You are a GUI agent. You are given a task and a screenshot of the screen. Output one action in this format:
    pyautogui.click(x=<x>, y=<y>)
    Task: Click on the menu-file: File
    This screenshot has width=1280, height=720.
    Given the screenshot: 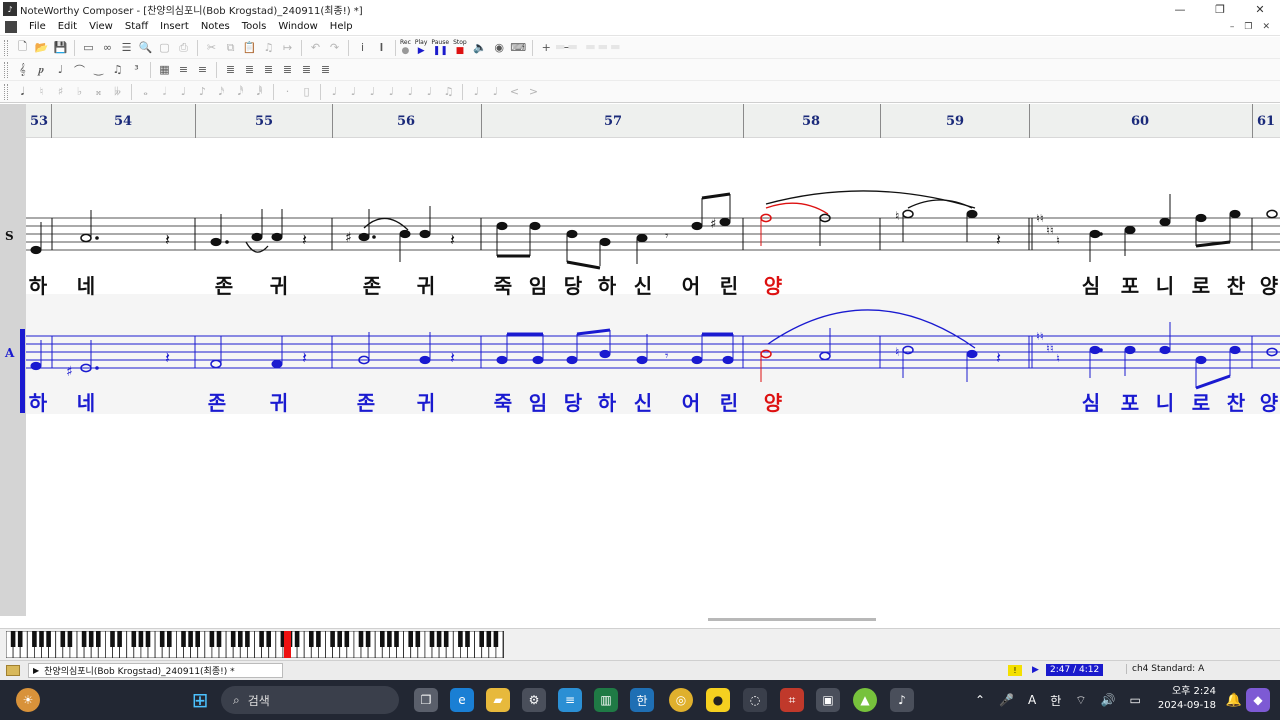 What is the action you would take?
    pyautogui.click(x=37, y=26)
    